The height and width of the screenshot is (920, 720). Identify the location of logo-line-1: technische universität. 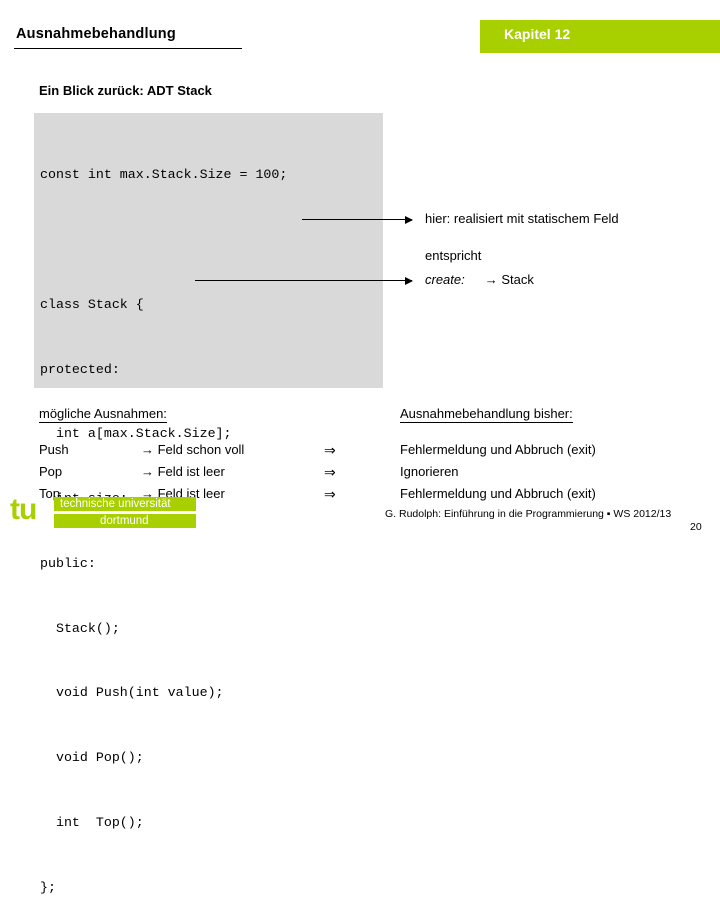
(115, 504).